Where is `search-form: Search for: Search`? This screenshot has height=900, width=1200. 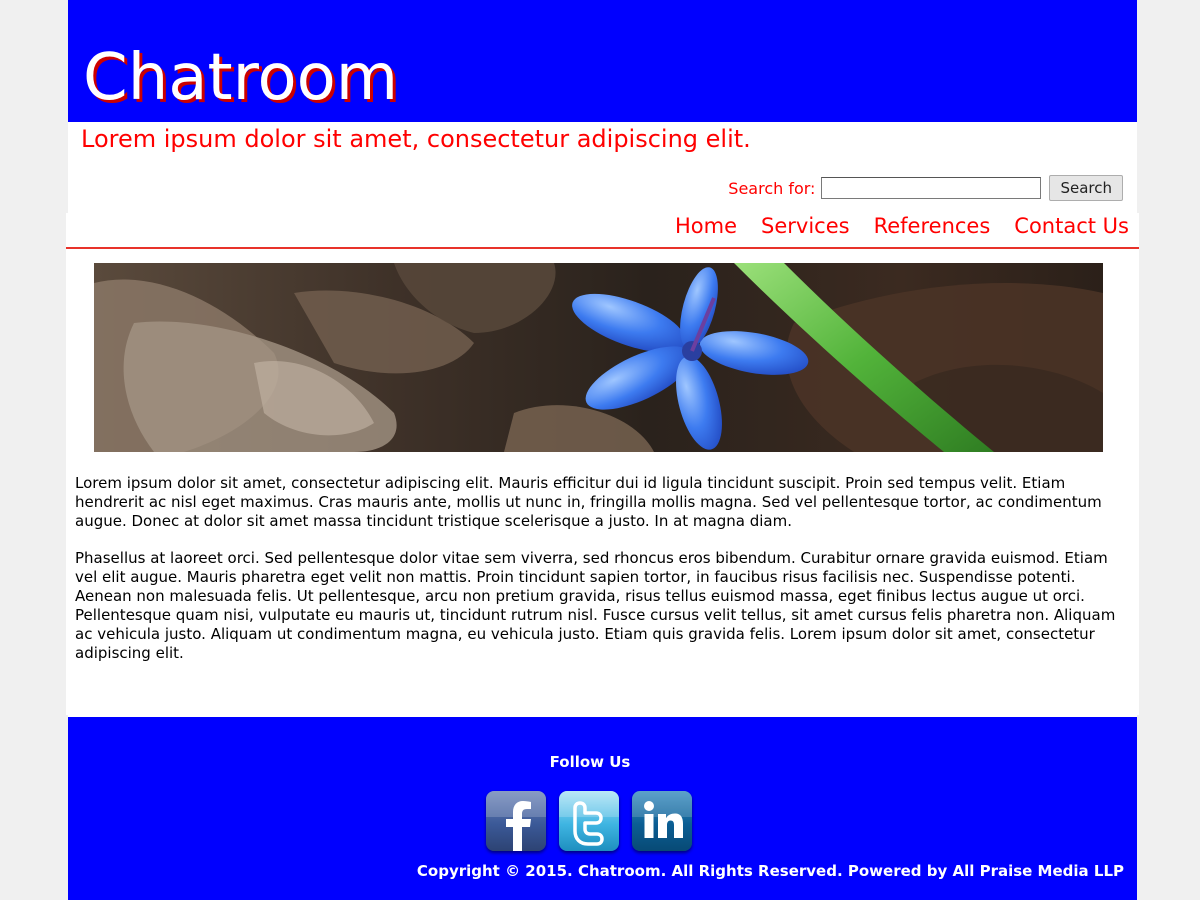
search-form: Search for: Search is located at coordinates (925, 188).